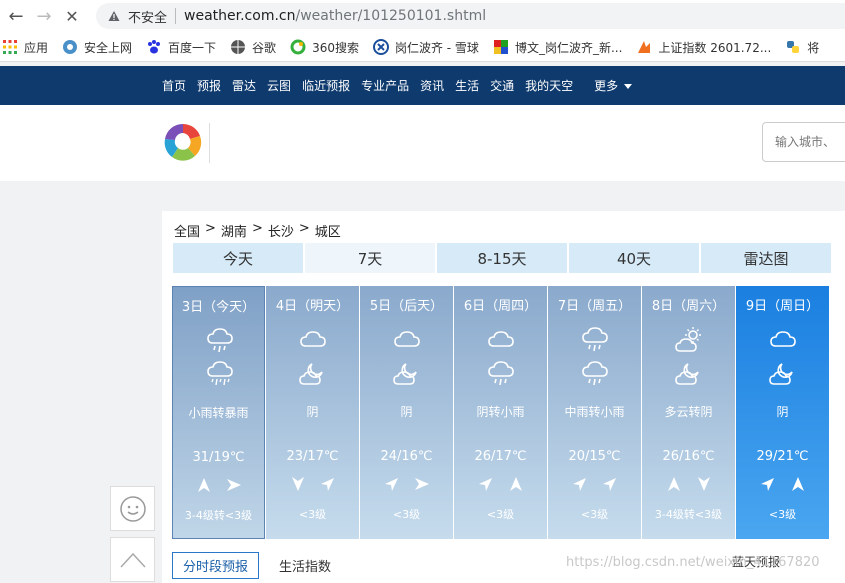  What do you see at coordinates (298, 47) in the screenshot?
I see `360-icon` at bounding box center [298, 47].